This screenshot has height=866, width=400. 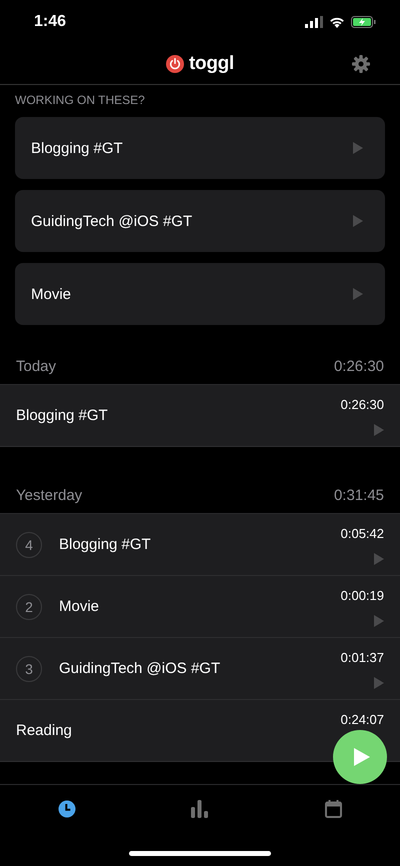 What do you see at coordinates (67, 809) in the screenshot?
I see `clock-icon` at bounding box center [67, 809].